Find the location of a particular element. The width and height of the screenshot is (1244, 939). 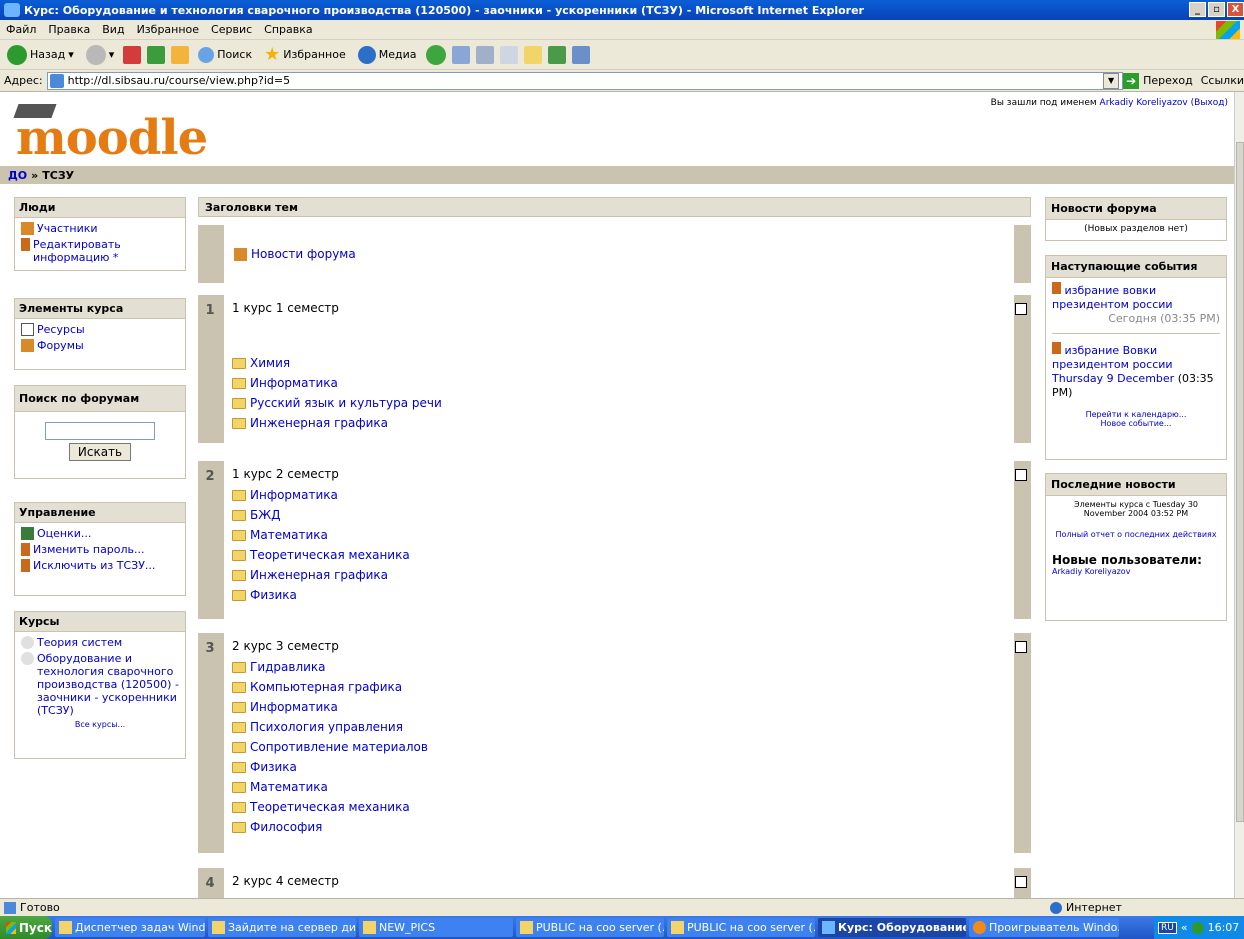

forum-search-input is located at coordinates (100, 431).